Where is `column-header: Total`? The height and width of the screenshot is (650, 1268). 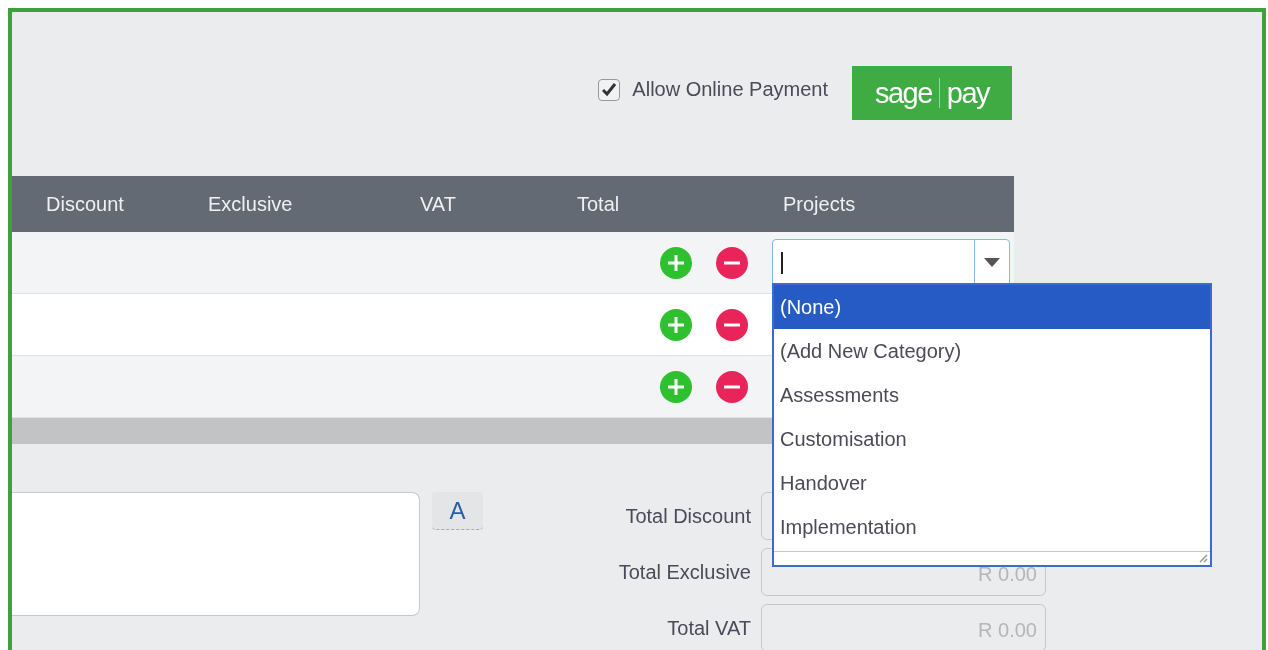
column-header: Total is located at coordinates (598, 204).